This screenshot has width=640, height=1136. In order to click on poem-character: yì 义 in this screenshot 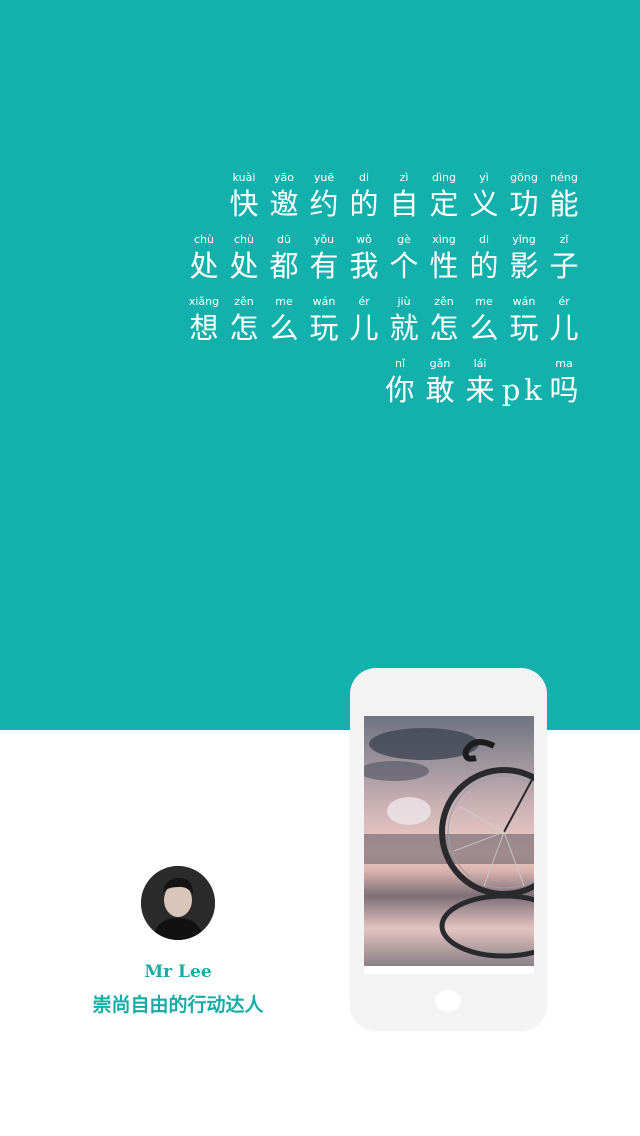, I will do `click(484, 196)`.